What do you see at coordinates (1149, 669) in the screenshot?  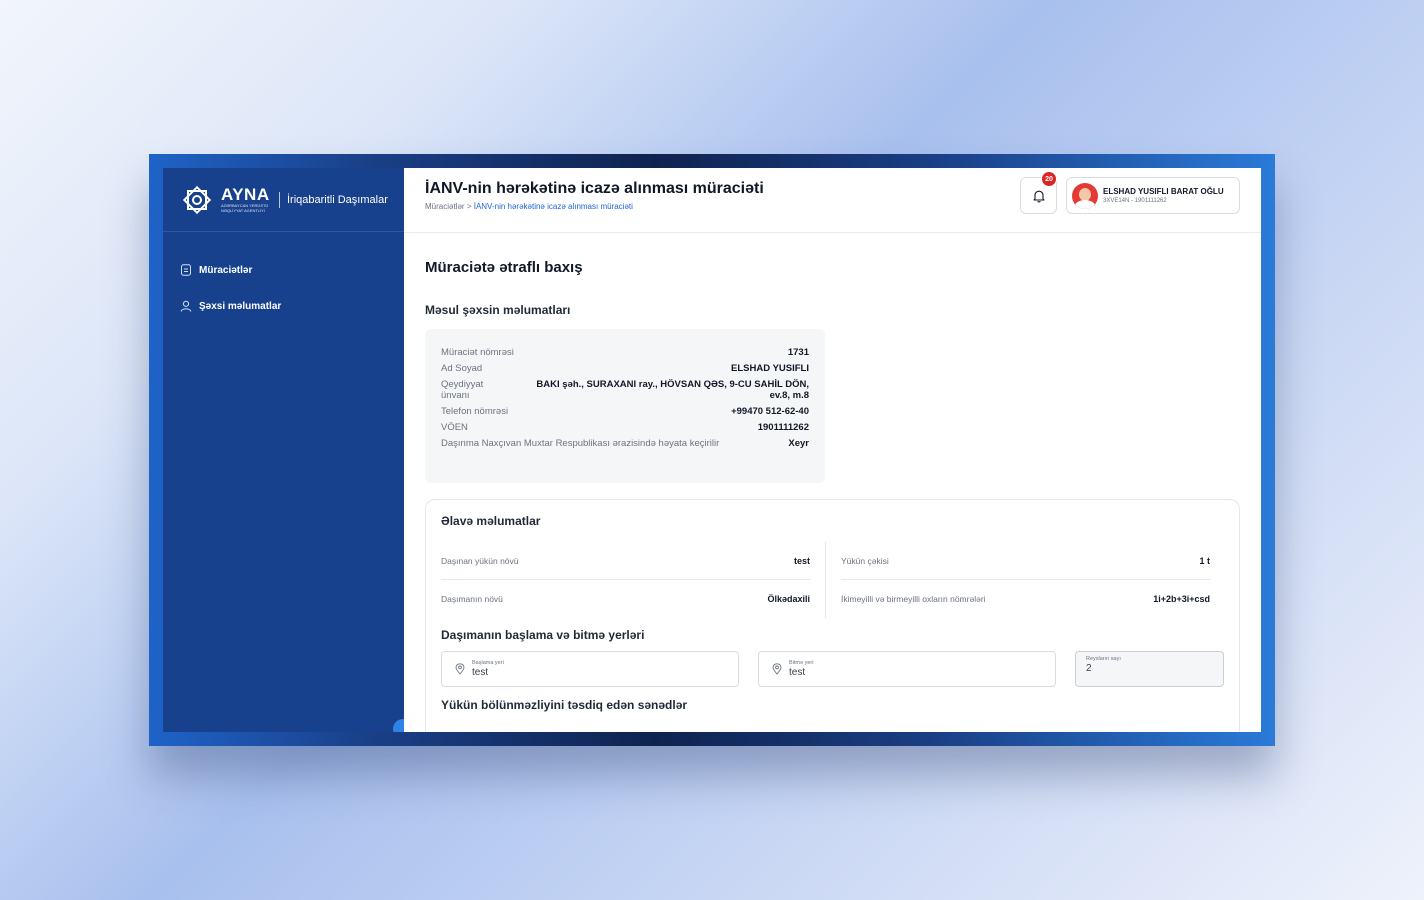 I see `trips-count-field: Reysların sayı 2` at bounding box center [1149, 669].